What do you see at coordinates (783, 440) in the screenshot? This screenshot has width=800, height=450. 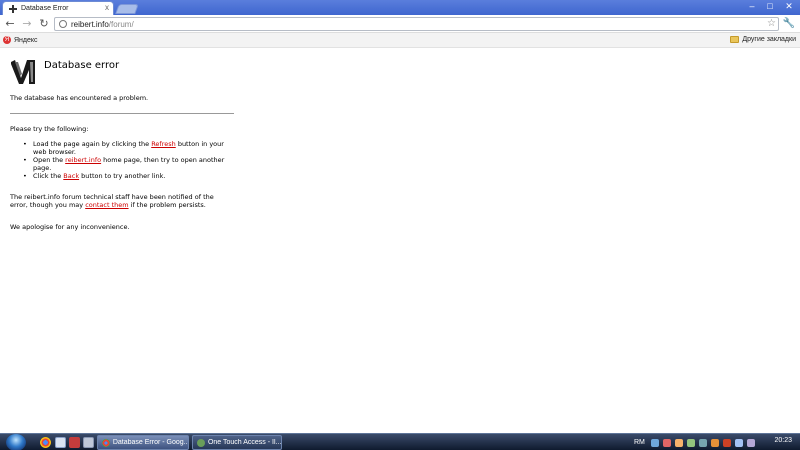 I see `clock: 20:23` at bounding box center [783, 440].